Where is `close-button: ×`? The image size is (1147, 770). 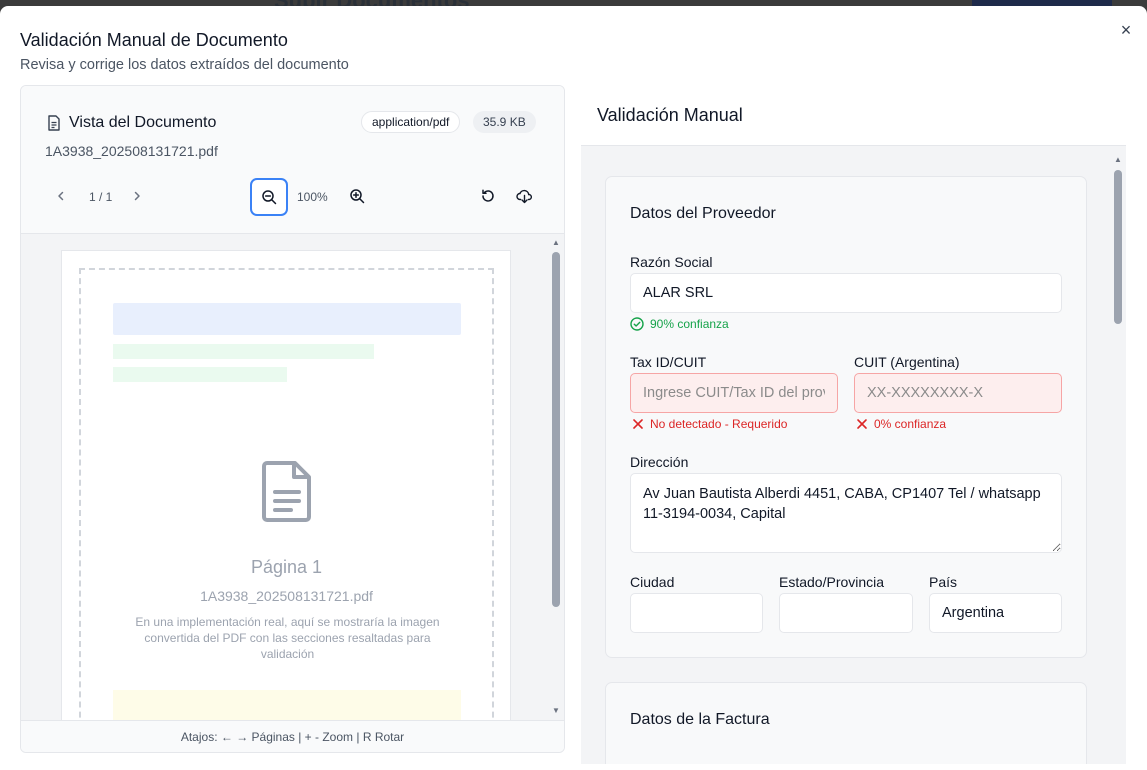
close-button: × is located at coordinates (1126, 30).